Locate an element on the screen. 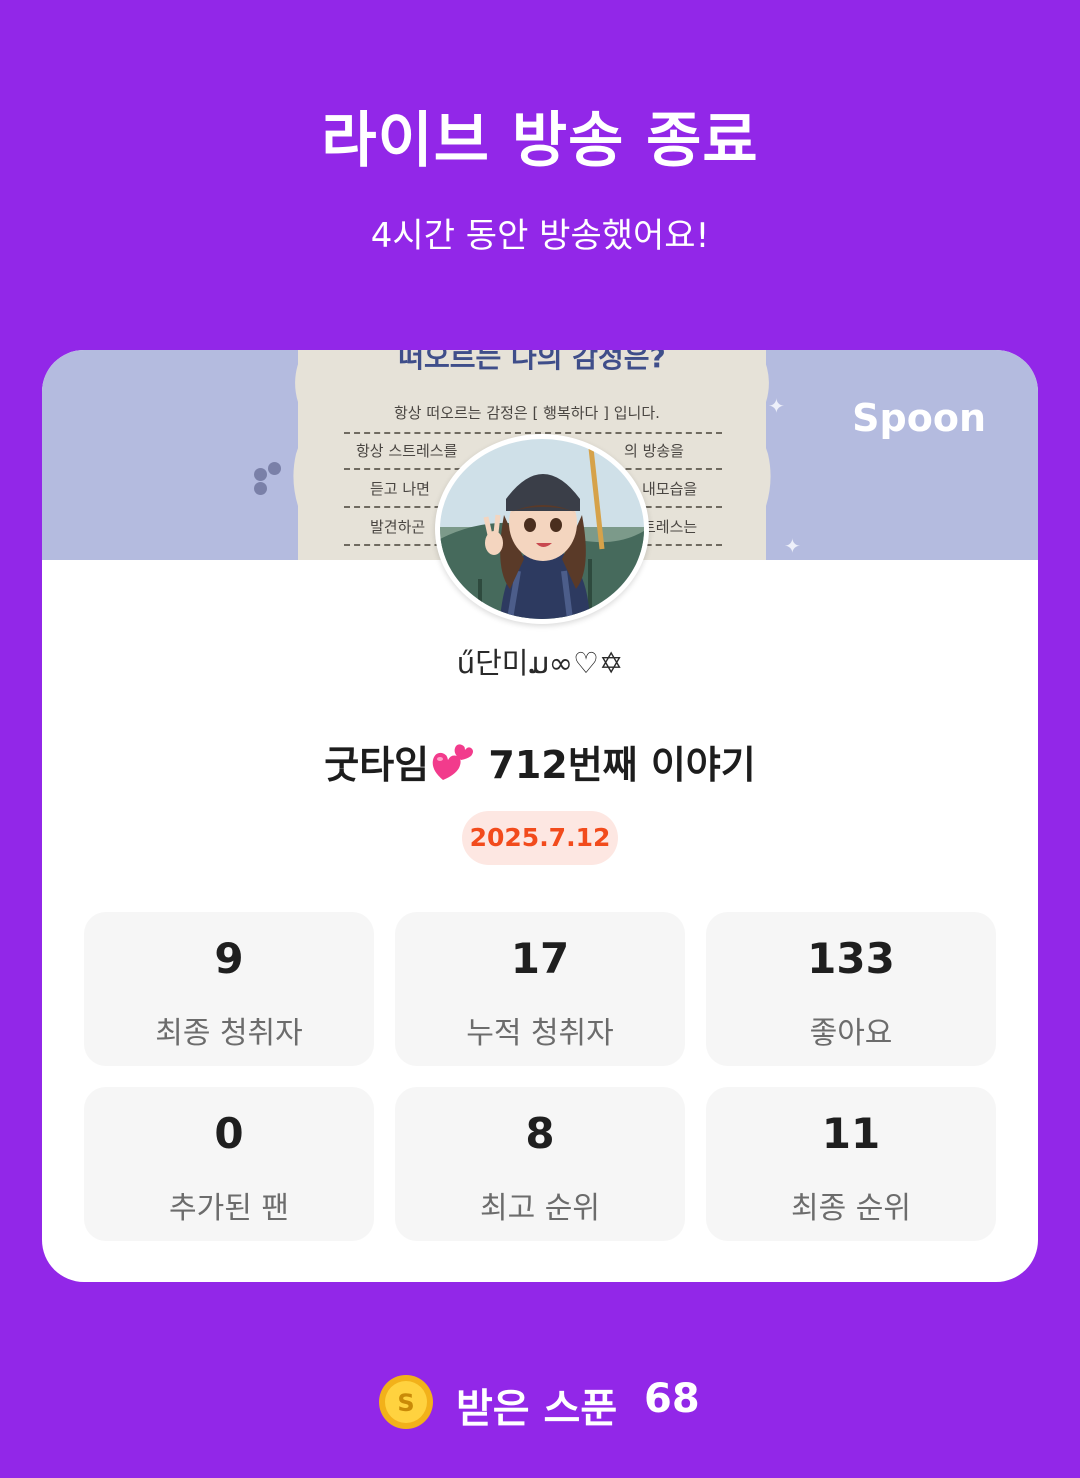 The height and width of the screenshot is (1478, 1080). paper-line-text: 항상 스트레스를 is located at coordinates (407, 451).